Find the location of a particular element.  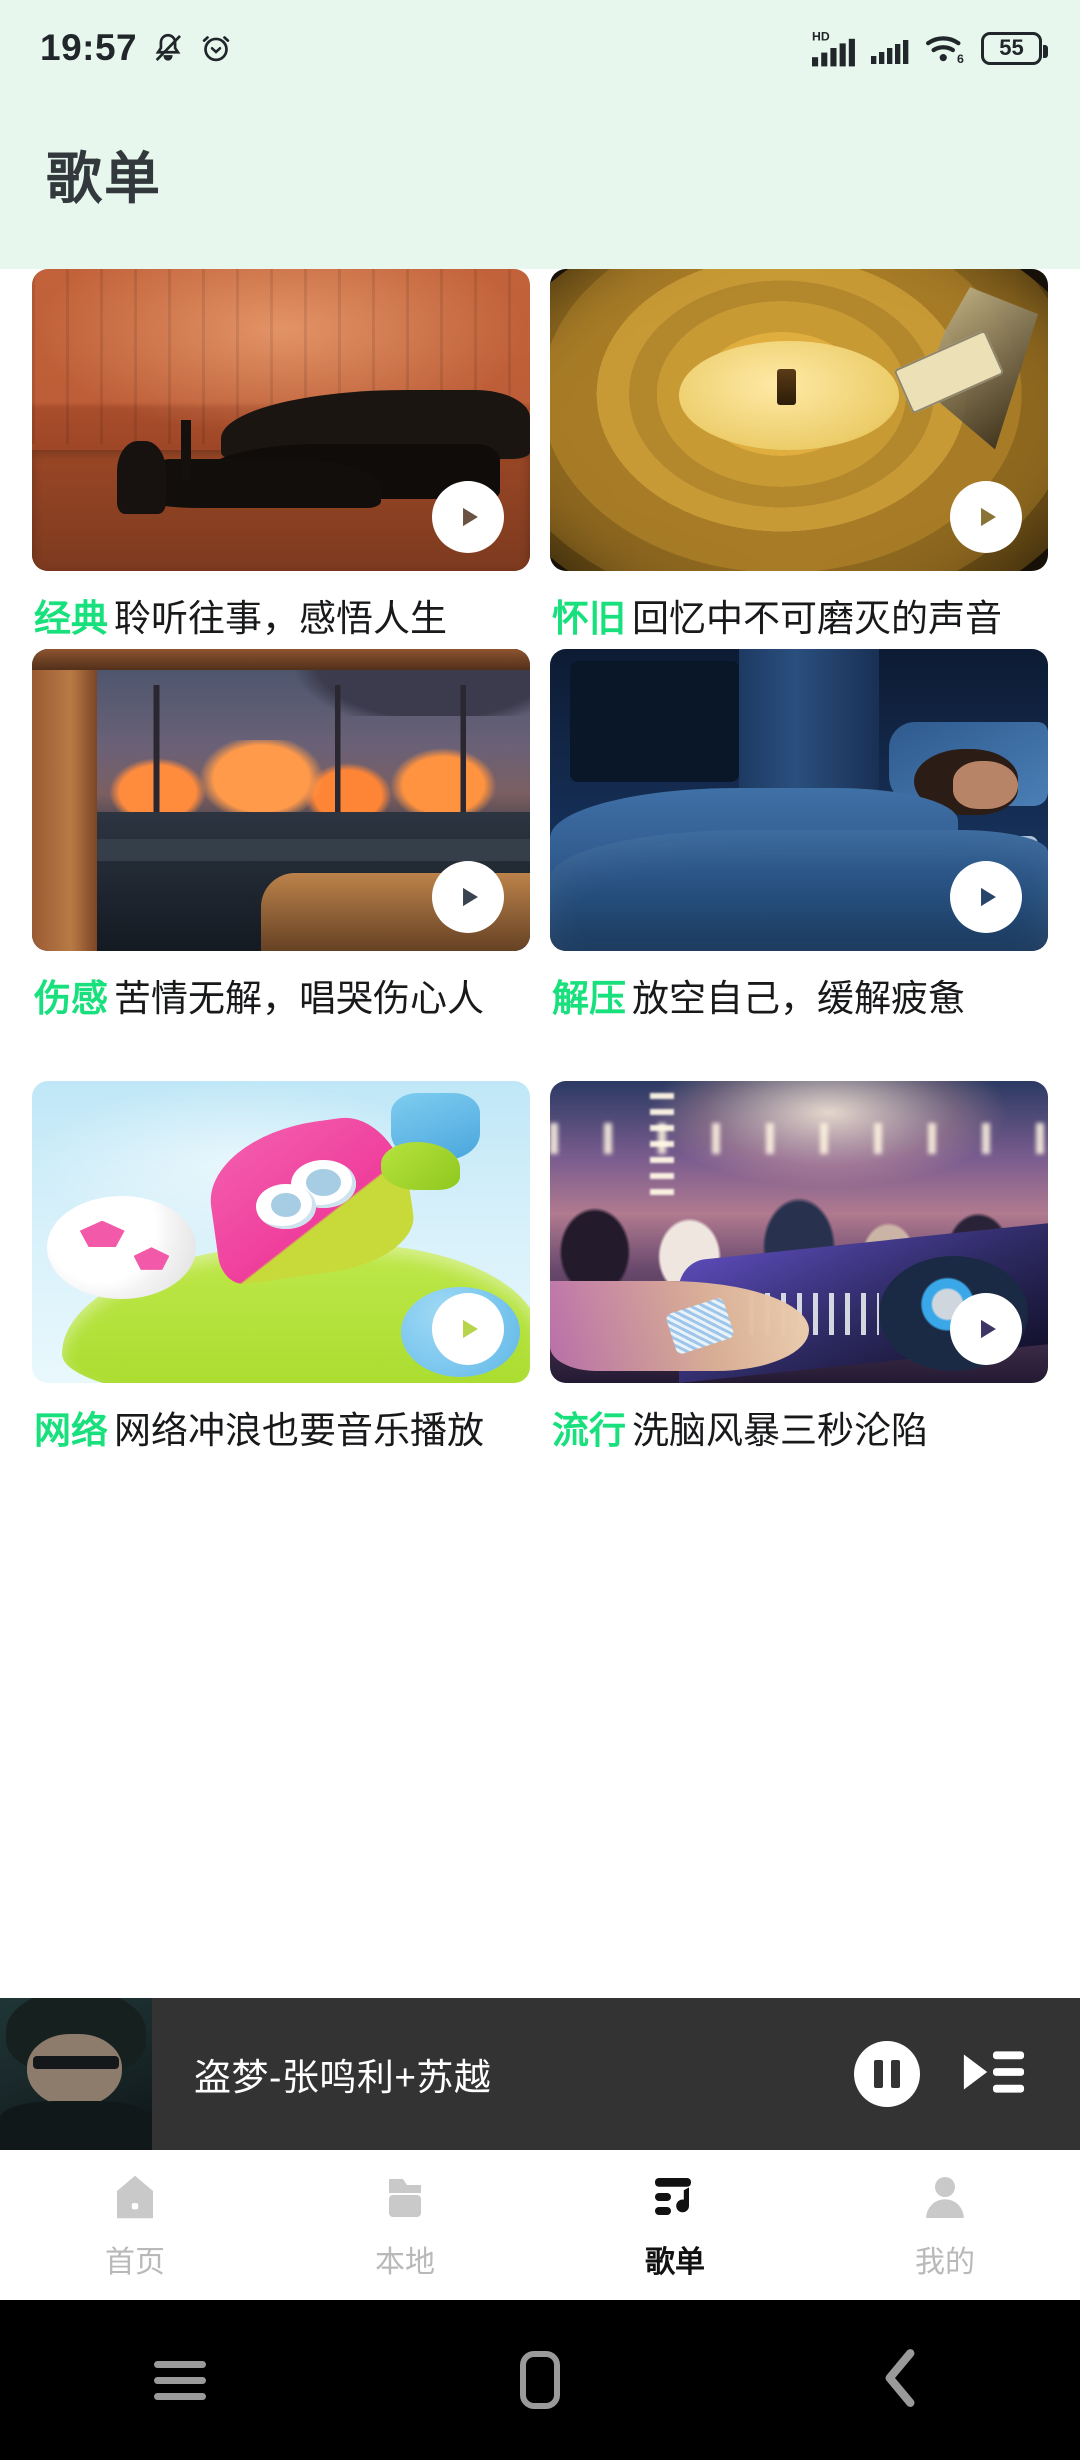

nav-label: 歌单 is located at coordinates (675, 2262).